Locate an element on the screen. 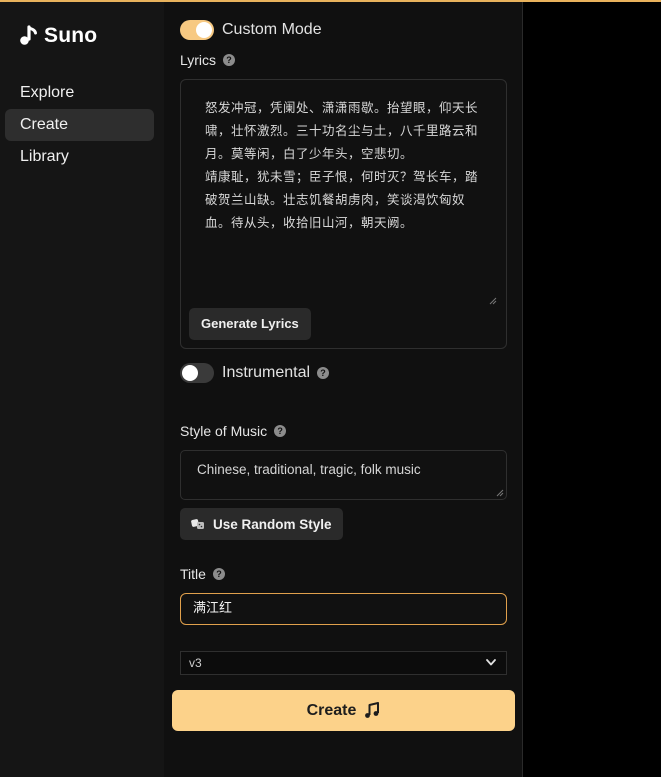 This screenshot has height=777, width=661. custom-mode-label-wrap: Custom Mode is located at coordinates (272, 30).